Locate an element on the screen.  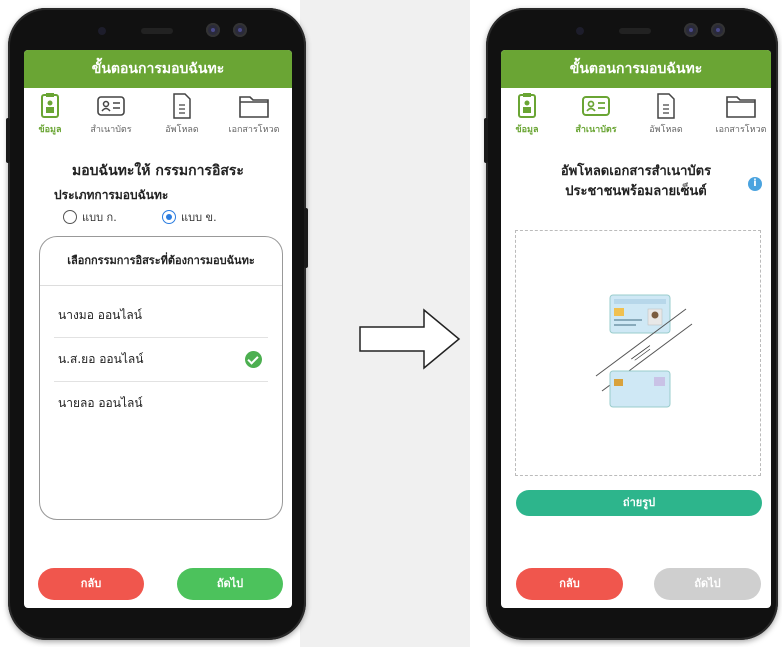
right-step-info-label: ข้อมูล is located at coordinates (527, 130).